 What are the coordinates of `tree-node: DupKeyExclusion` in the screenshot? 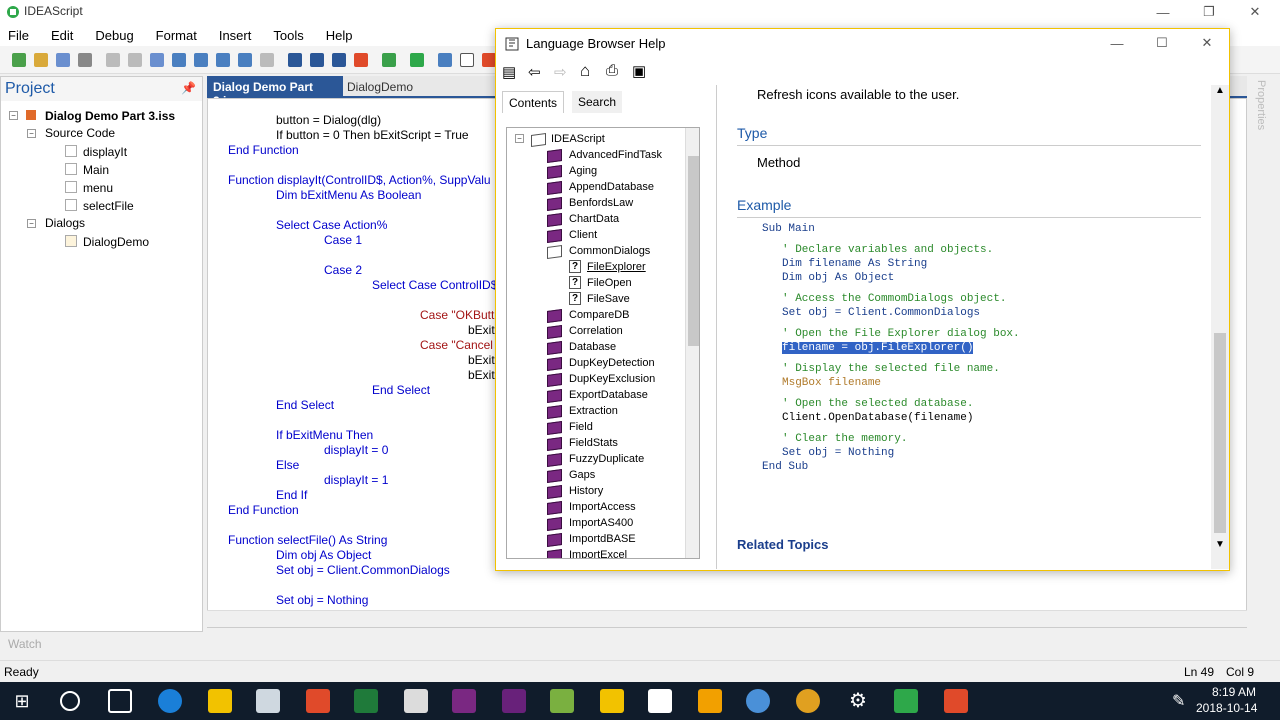 It's located at (612, 379).